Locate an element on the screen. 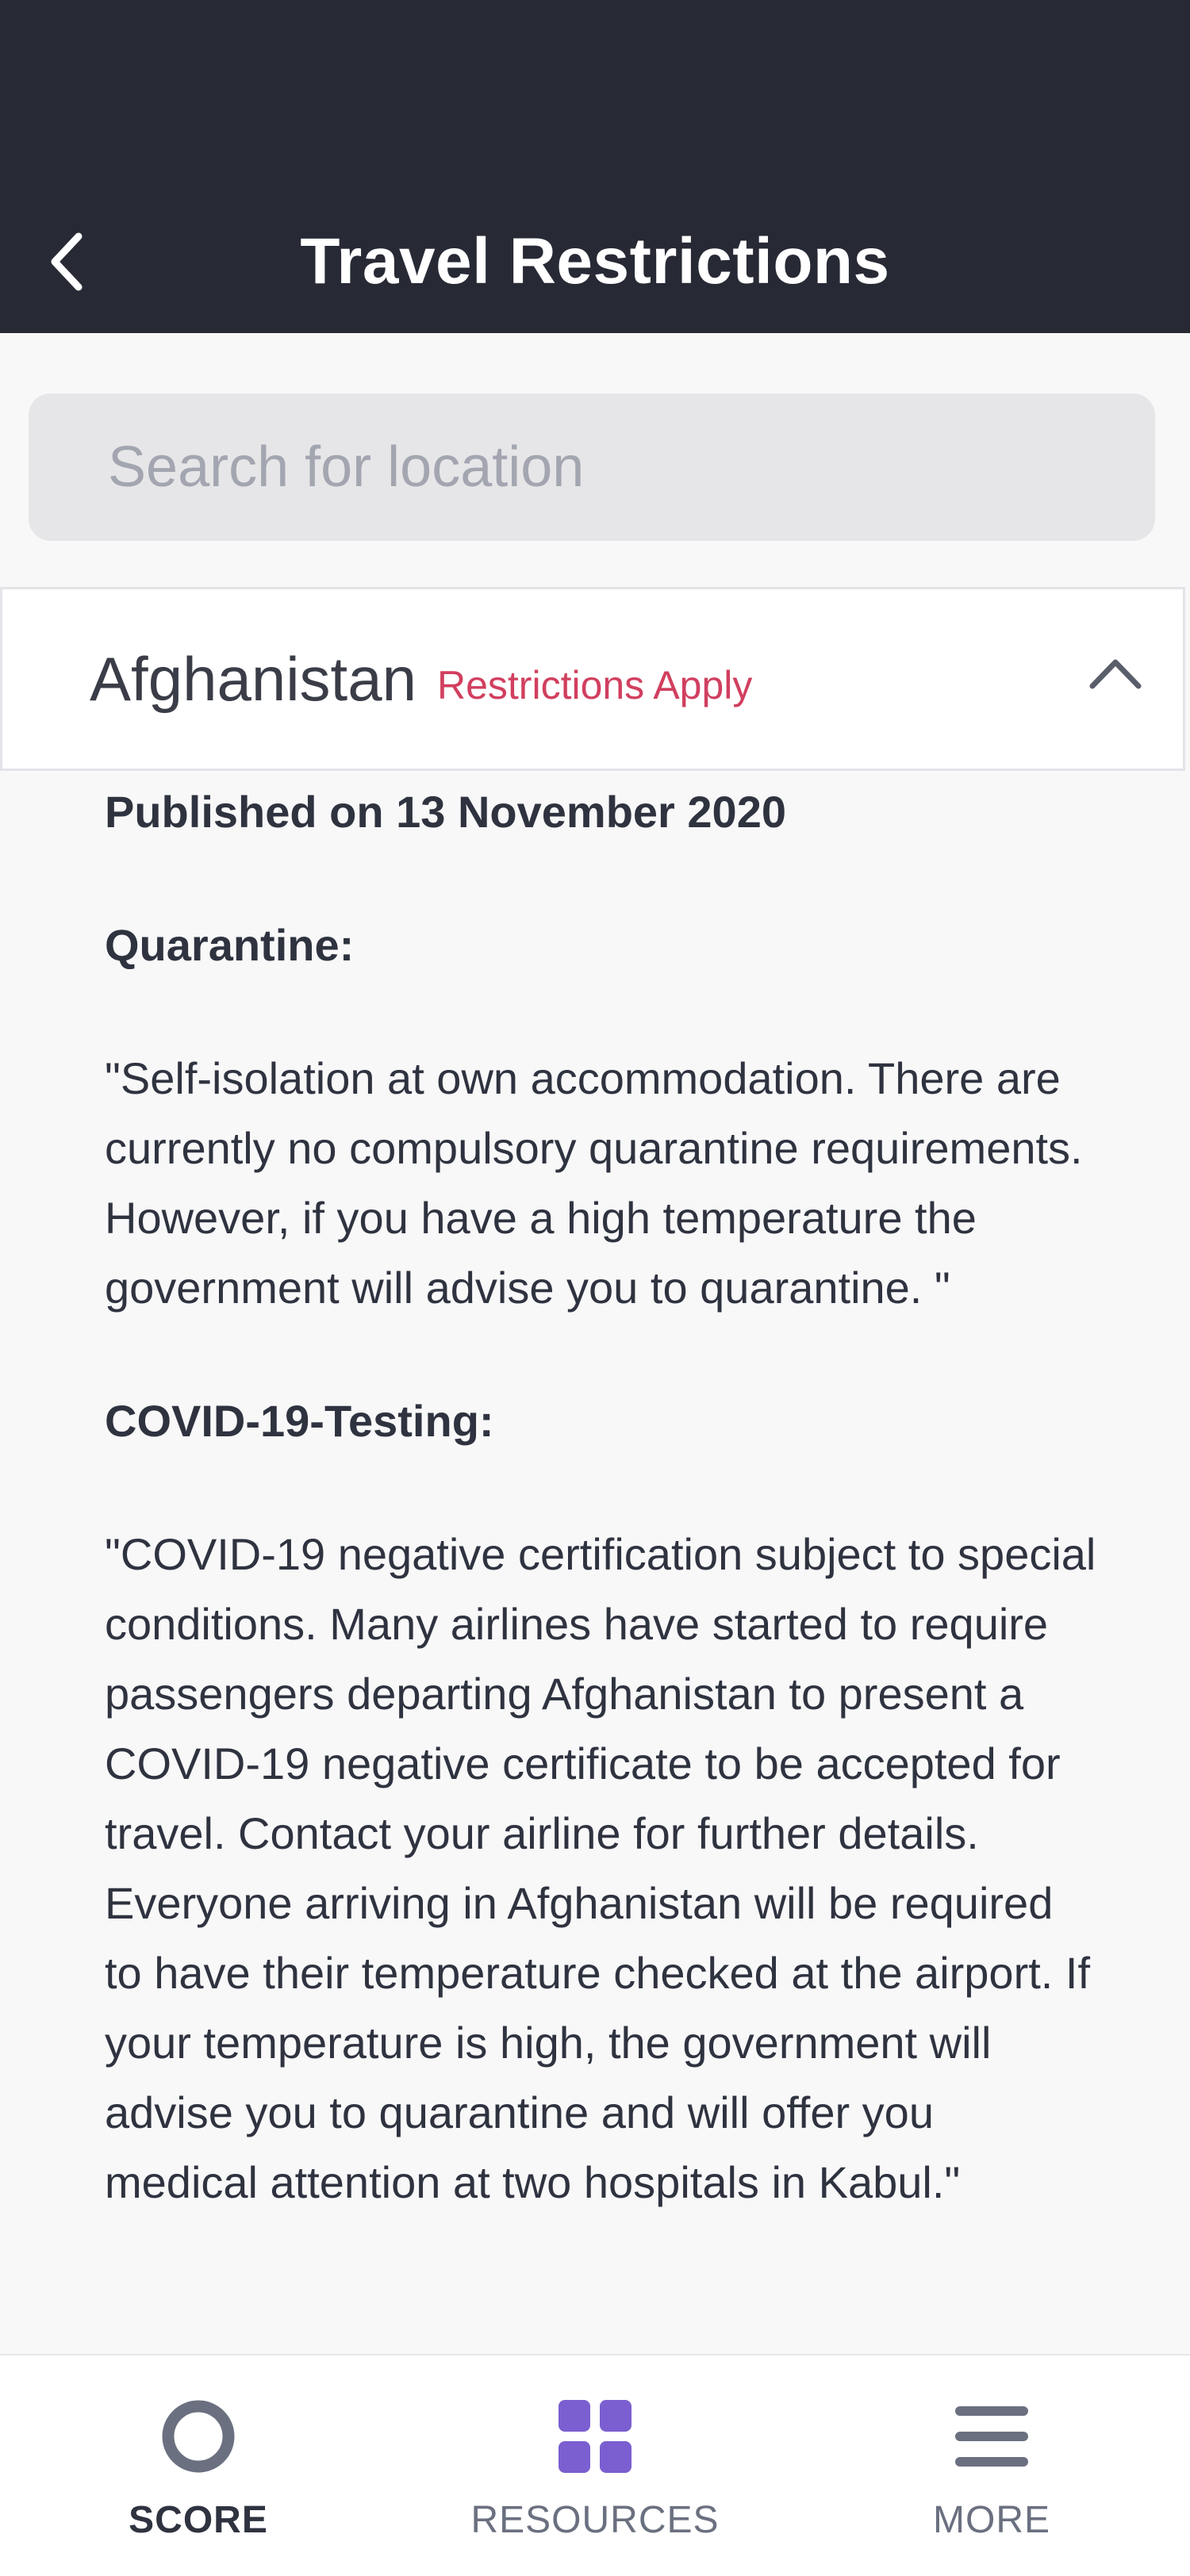  nav-item-score: SCORE is located at coordinates (198, 2466).